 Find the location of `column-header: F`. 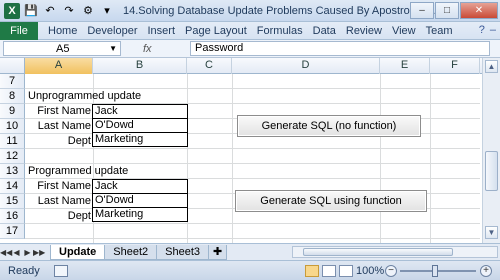

column-header: F is located at coordinates (455, 66).